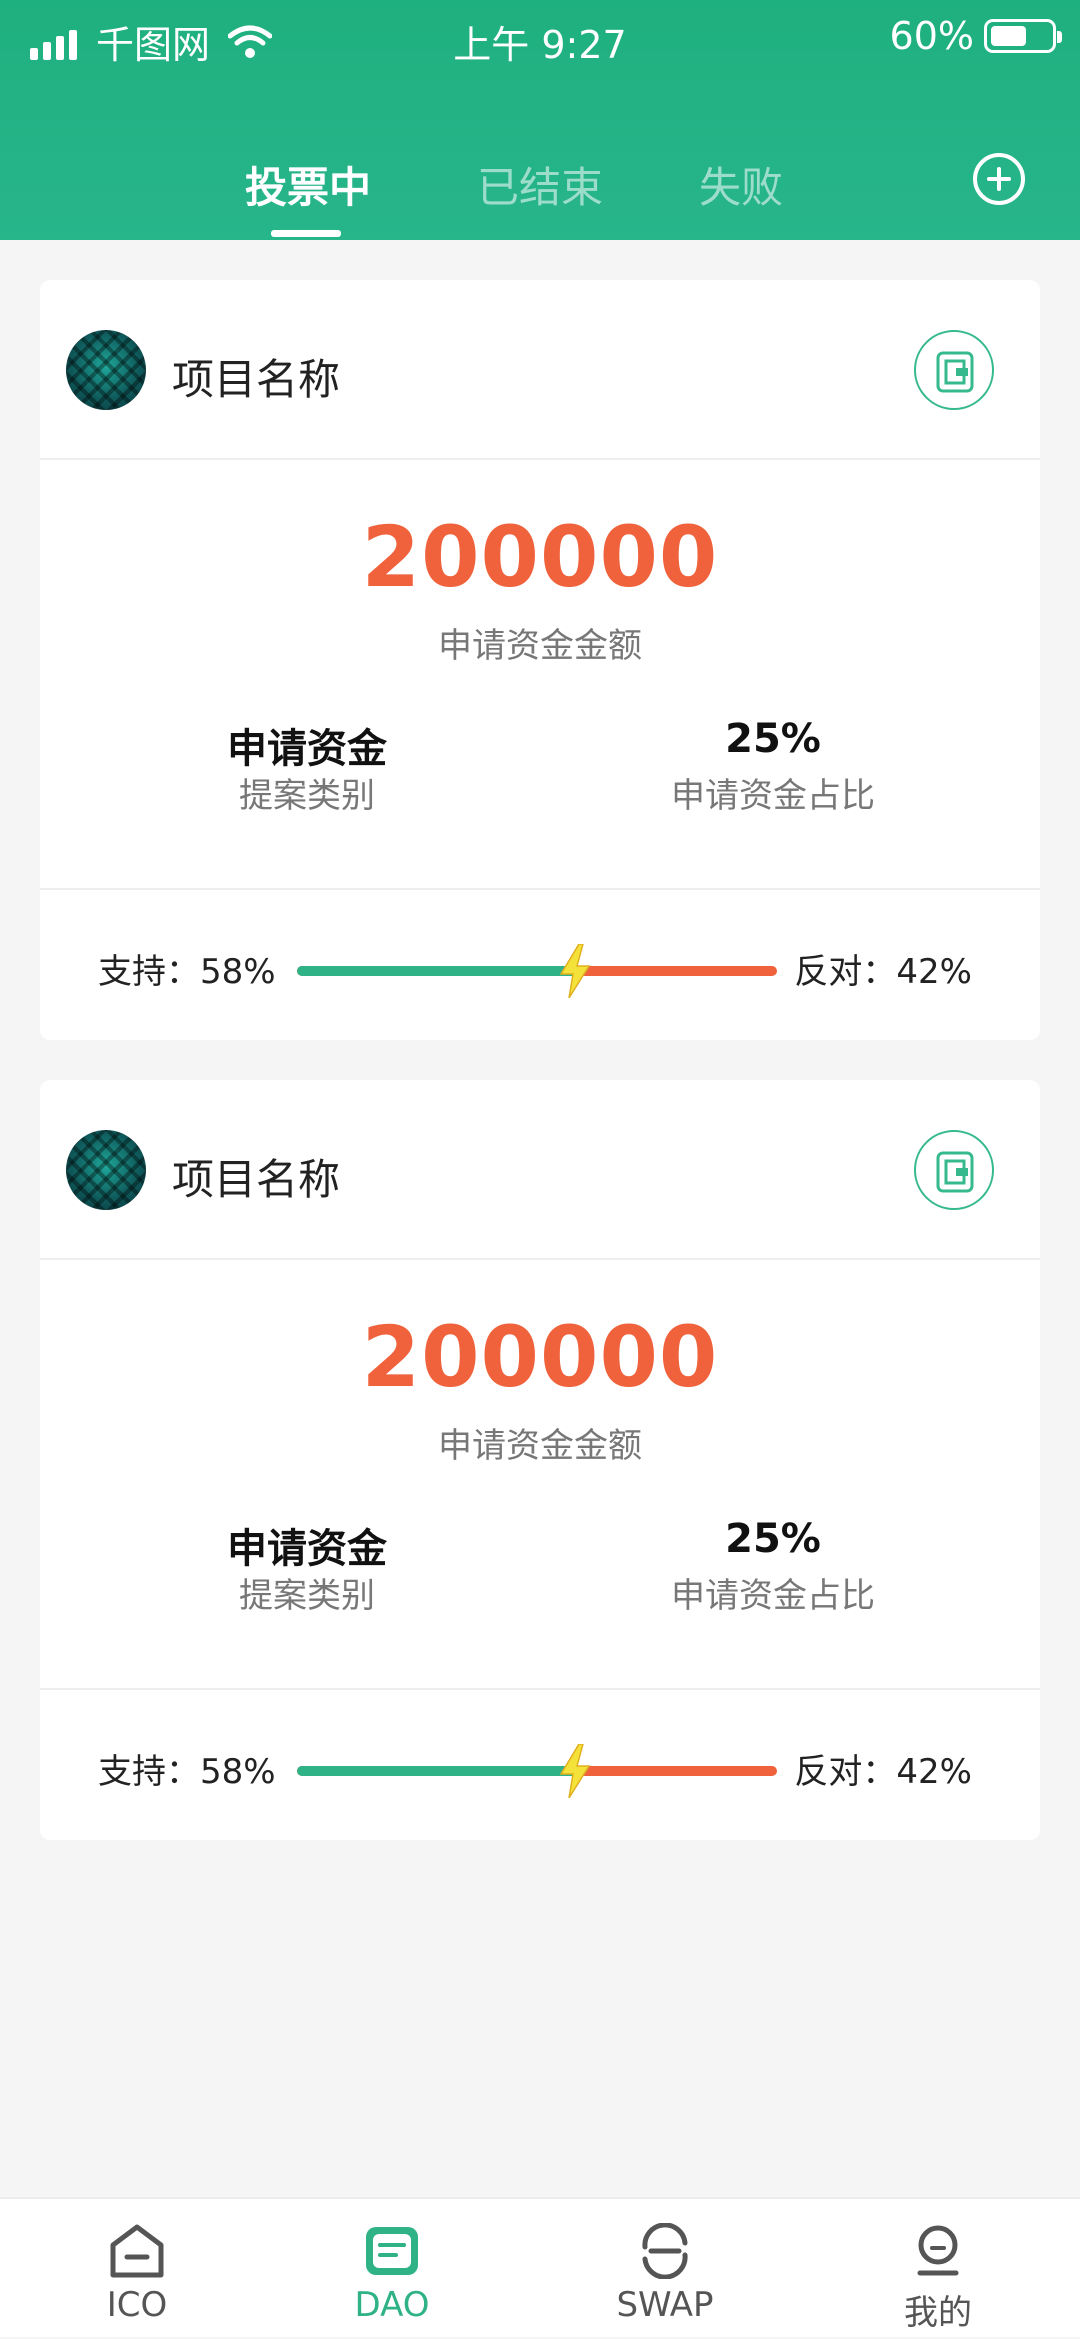 This screenshot has width=1080, height=2339. Describe the element at coordinates (999, 179) in the screenshot. I see `add-proposal-button` at that location.